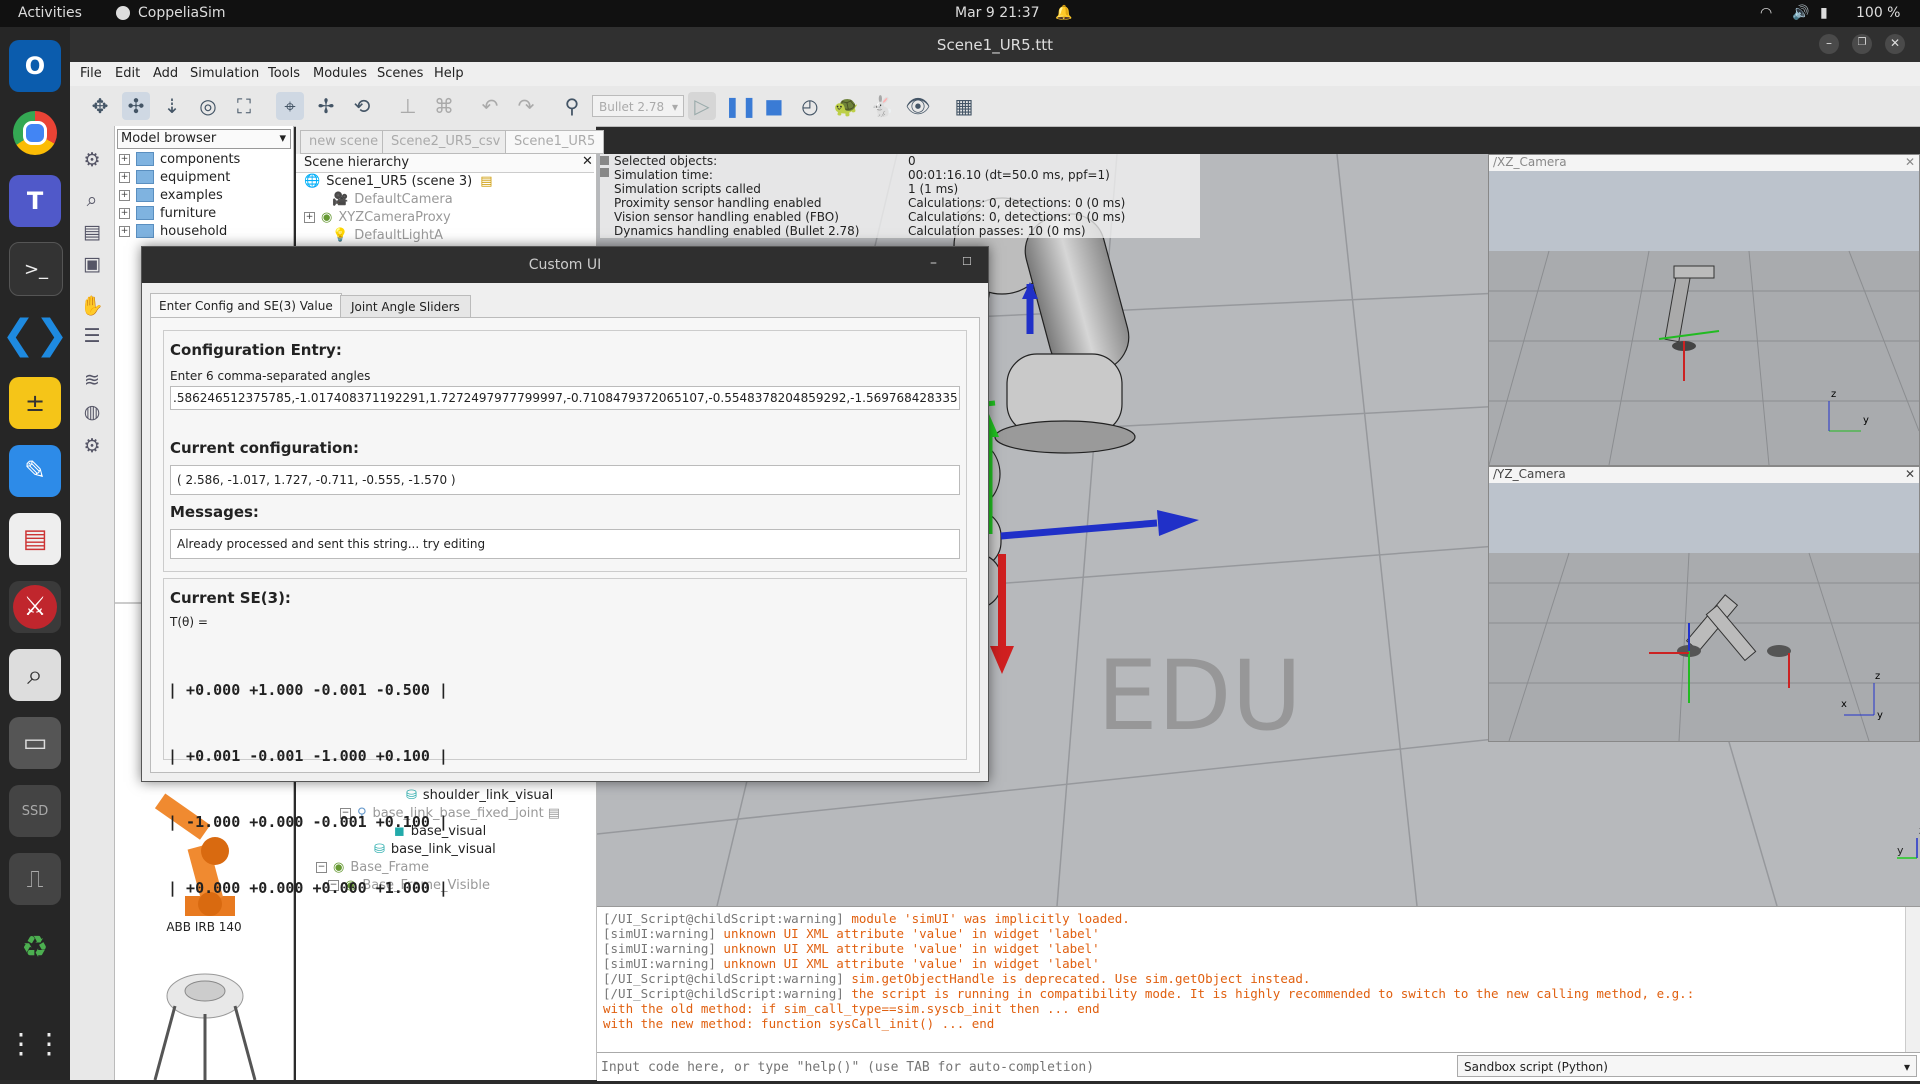 This screenshot has width=1920, height=1084. I want to click on tab-scene1-ur5: Scene1_UR5, so click(555, 142).